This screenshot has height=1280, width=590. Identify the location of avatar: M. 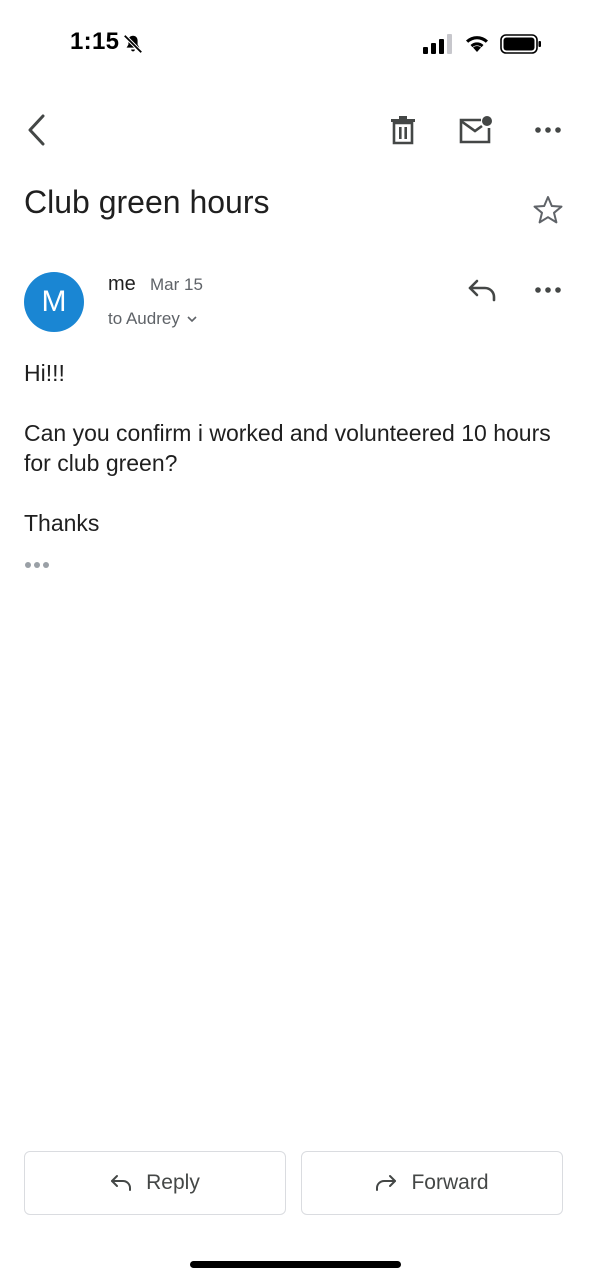
(54, 302).